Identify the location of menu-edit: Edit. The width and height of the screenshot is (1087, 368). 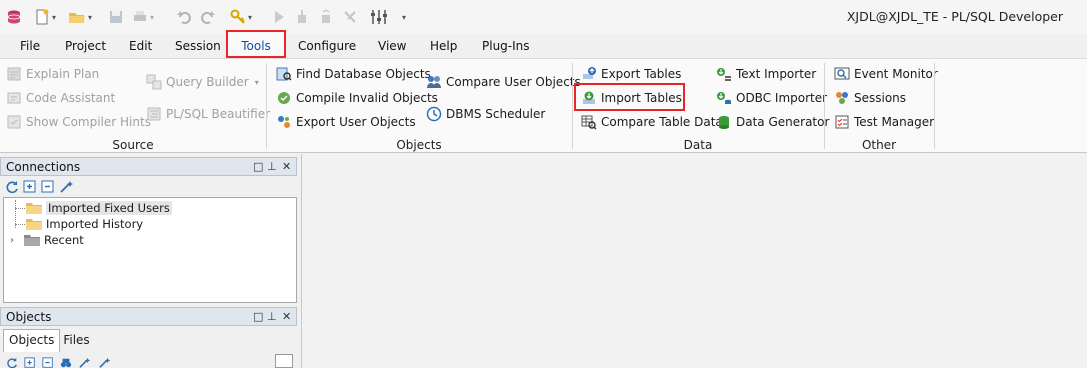
(140, 46).